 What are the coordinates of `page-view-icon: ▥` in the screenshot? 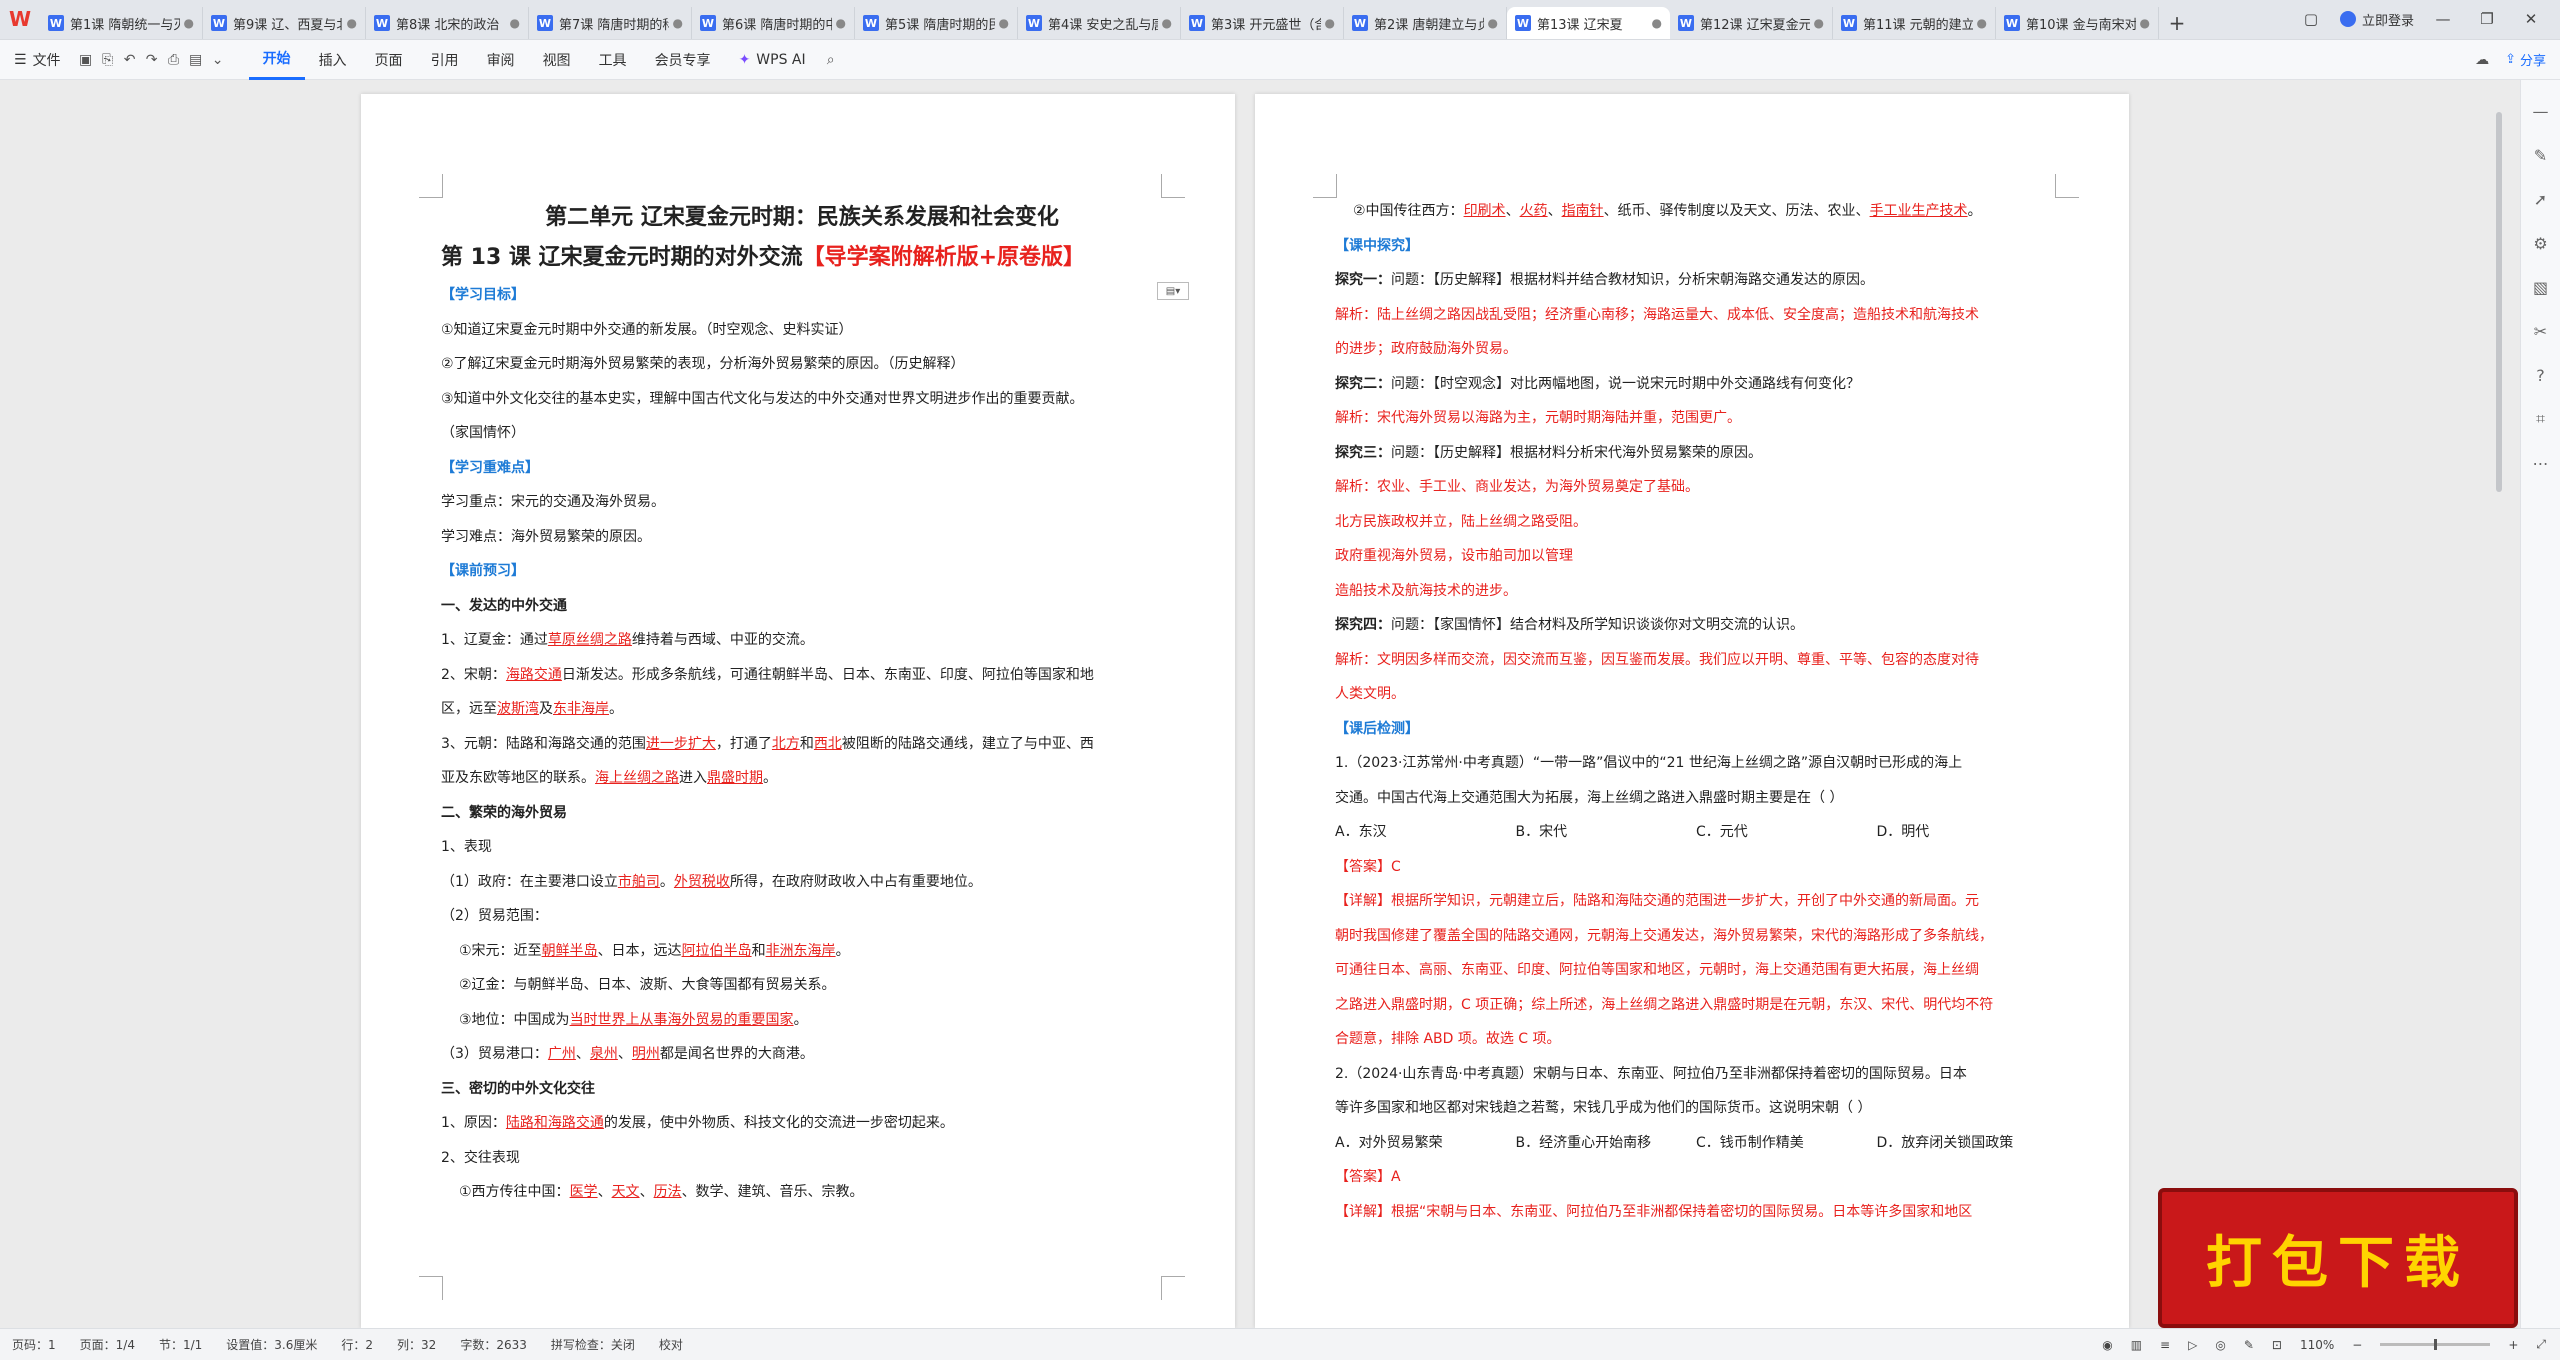 It's located at (2136, 1345).